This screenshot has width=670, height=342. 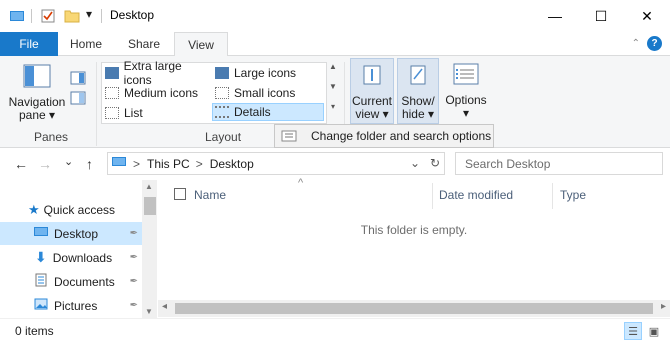 I want to click on layout-gallery-scroll: ▲ ▼ ▾, so click(x=333, y=93).